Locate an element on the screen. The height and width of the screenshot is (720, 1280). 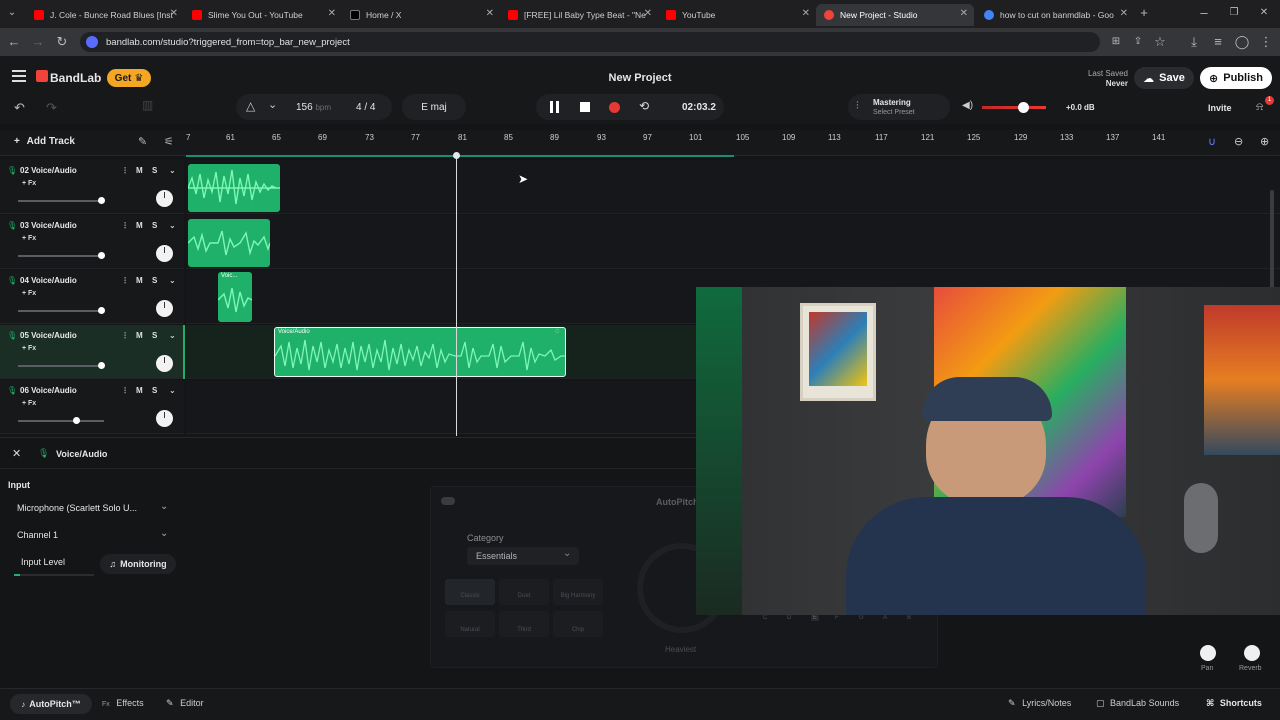
undo-icon: ↶ is located at coordinates (19, 108).